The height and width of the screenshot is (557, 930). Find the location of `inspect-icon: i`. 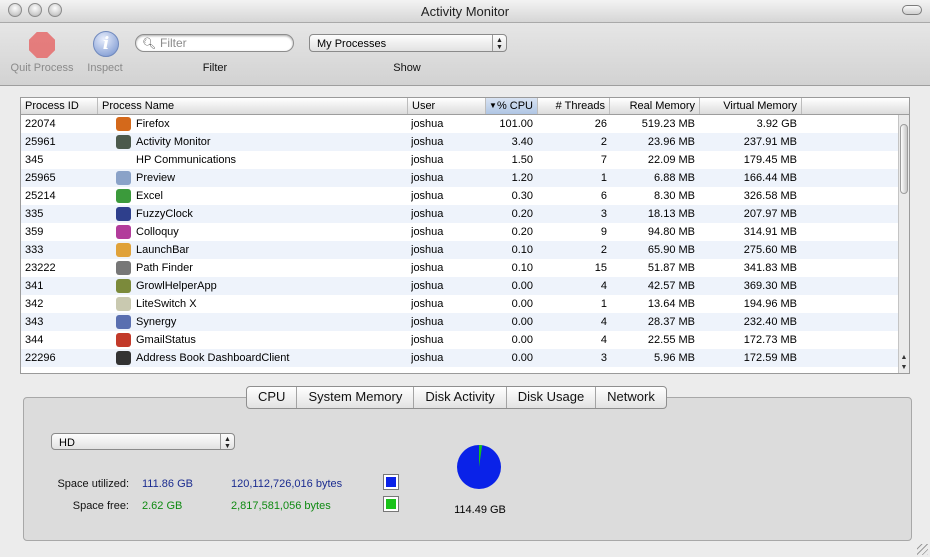

inspect-icon: i is located at coordinates (106, 44).